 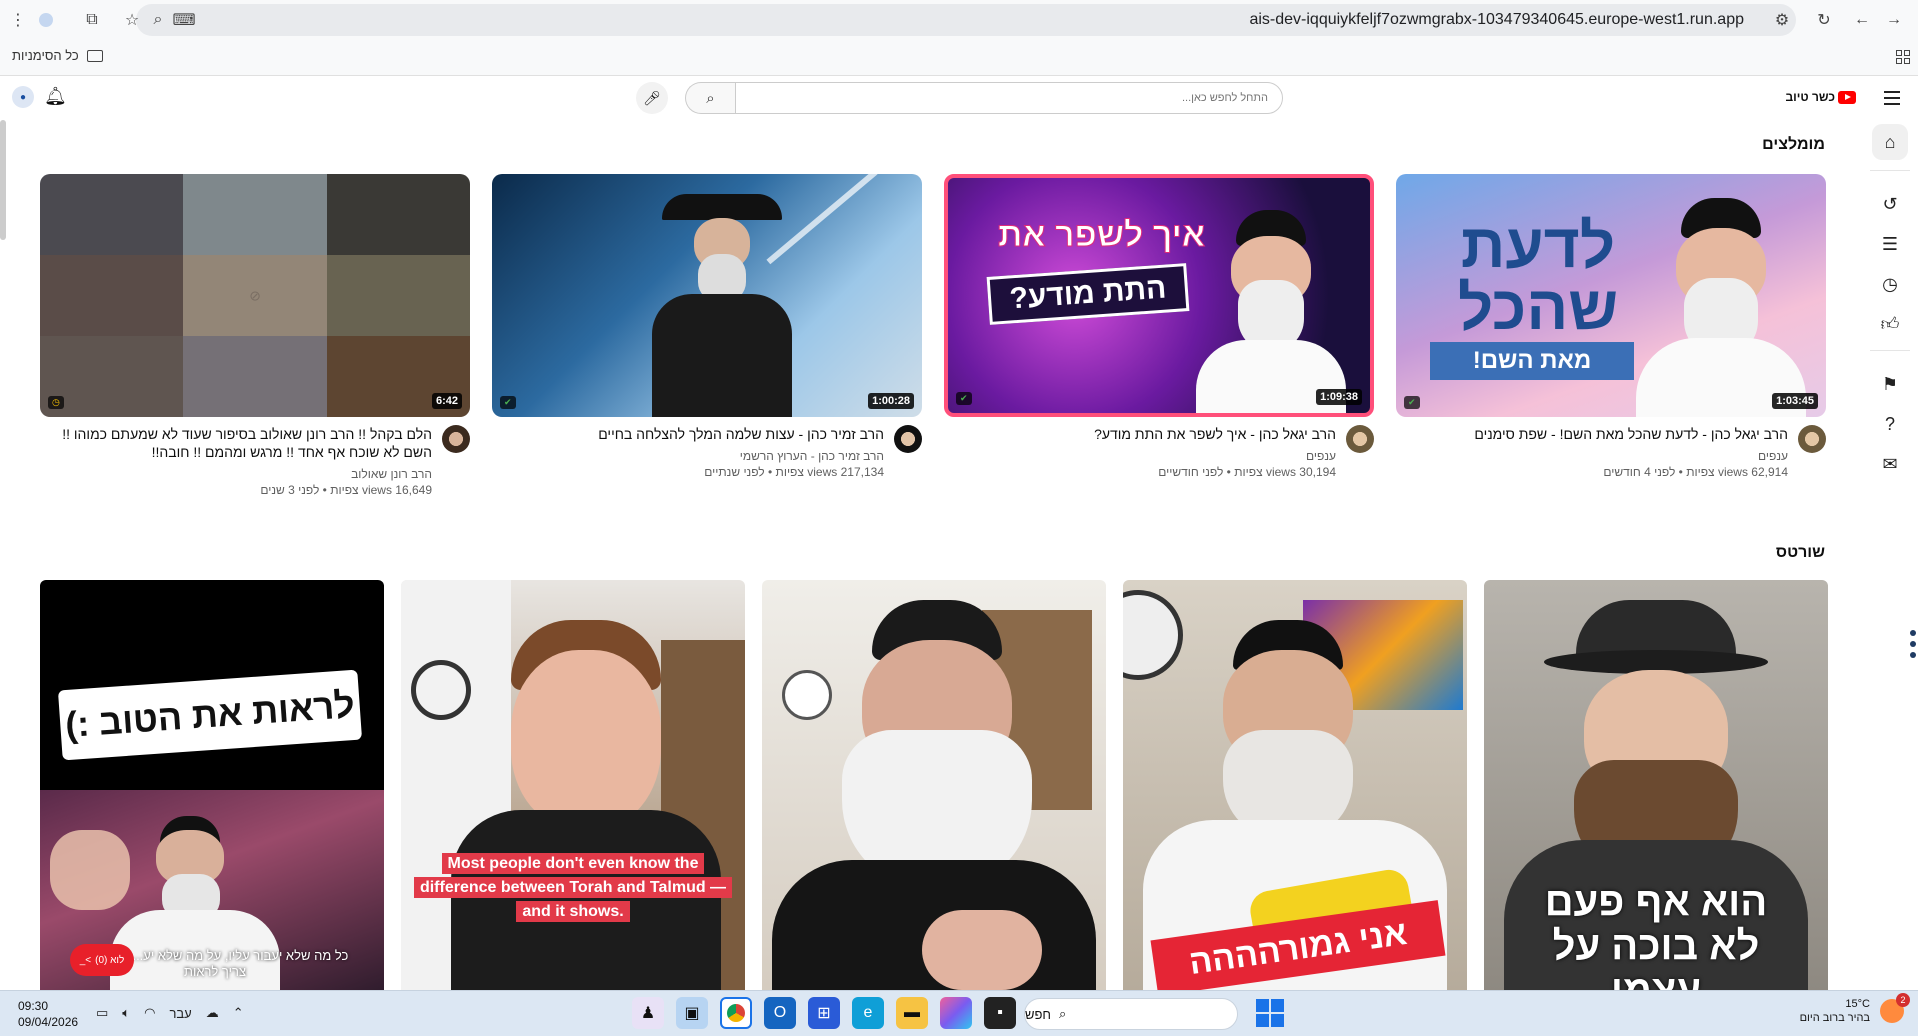 I want to click on video-stats: 16,649 views צפיות • לפני 3 שנים, so click(x=346, y=490).